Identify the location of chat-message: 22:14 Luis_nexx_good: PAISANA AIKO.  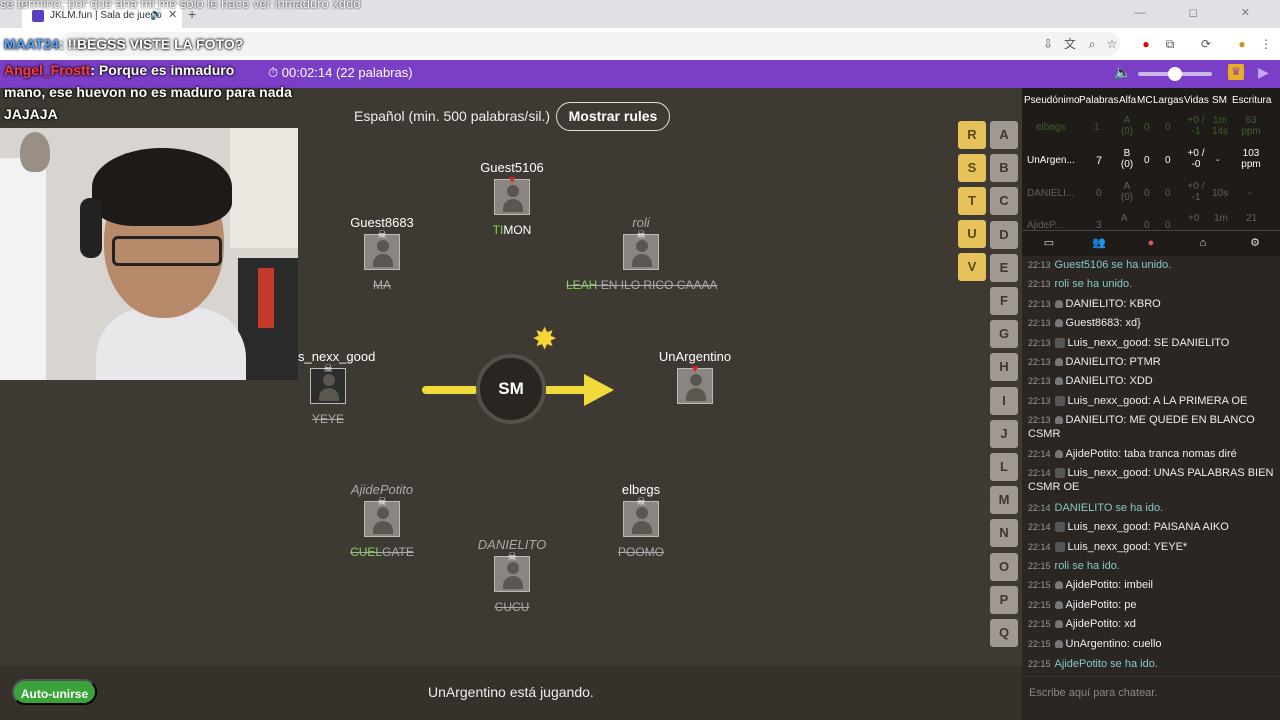
(1128, 527).